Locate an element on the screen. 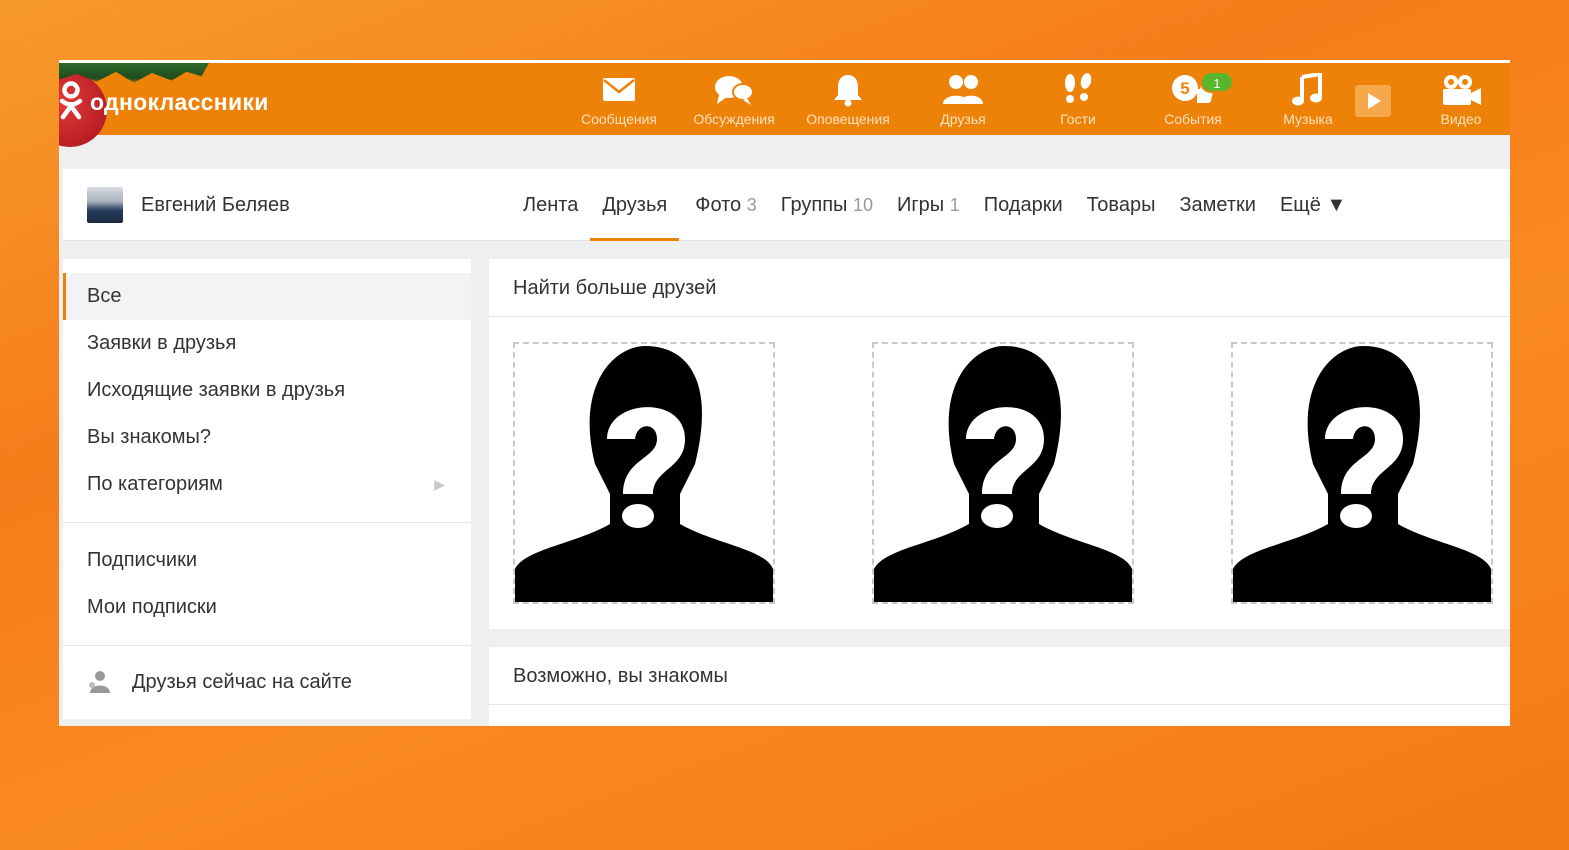  nav-events: 5 События 1 is located at coordinates (1193, 102).